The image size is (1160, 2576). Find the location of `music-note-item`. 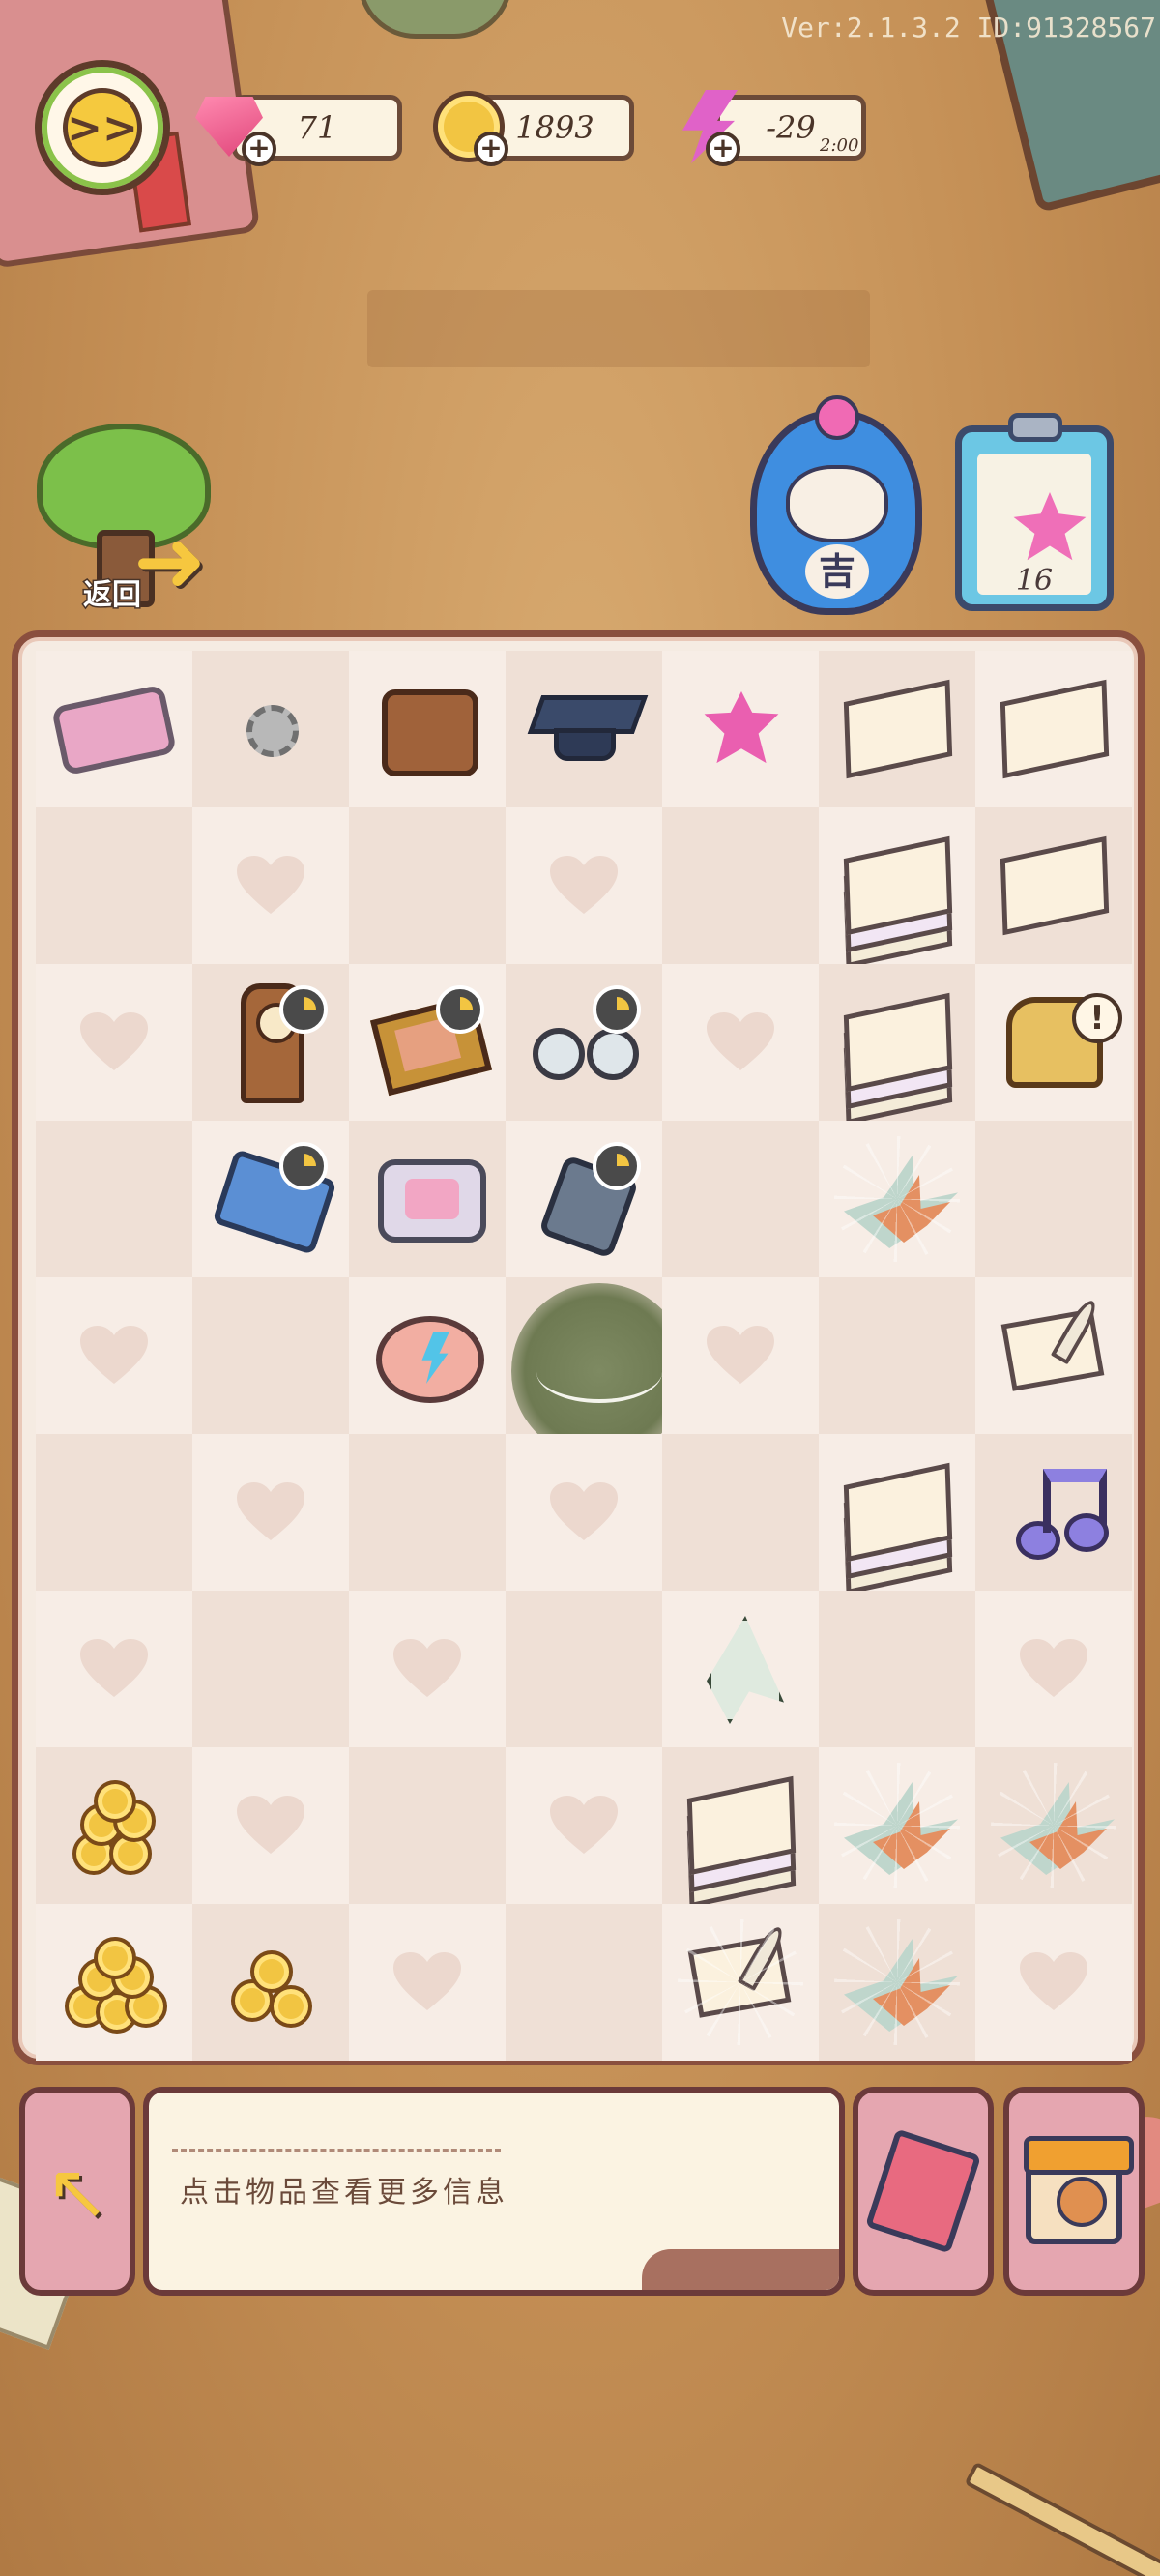

music-note-item is located at coordinates (1053, 1512).